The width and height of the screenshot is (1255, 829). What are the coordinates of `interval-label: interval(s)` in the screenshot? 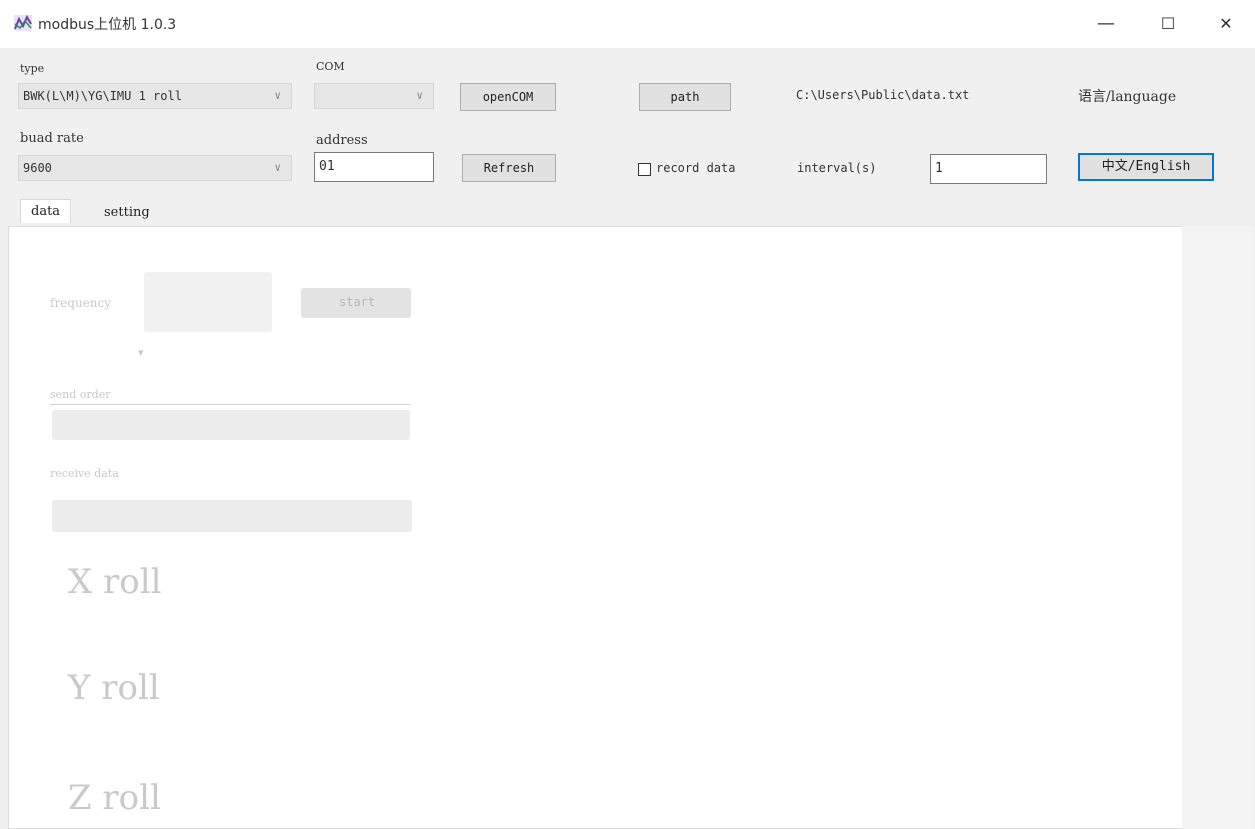 It's located at (837, 168).